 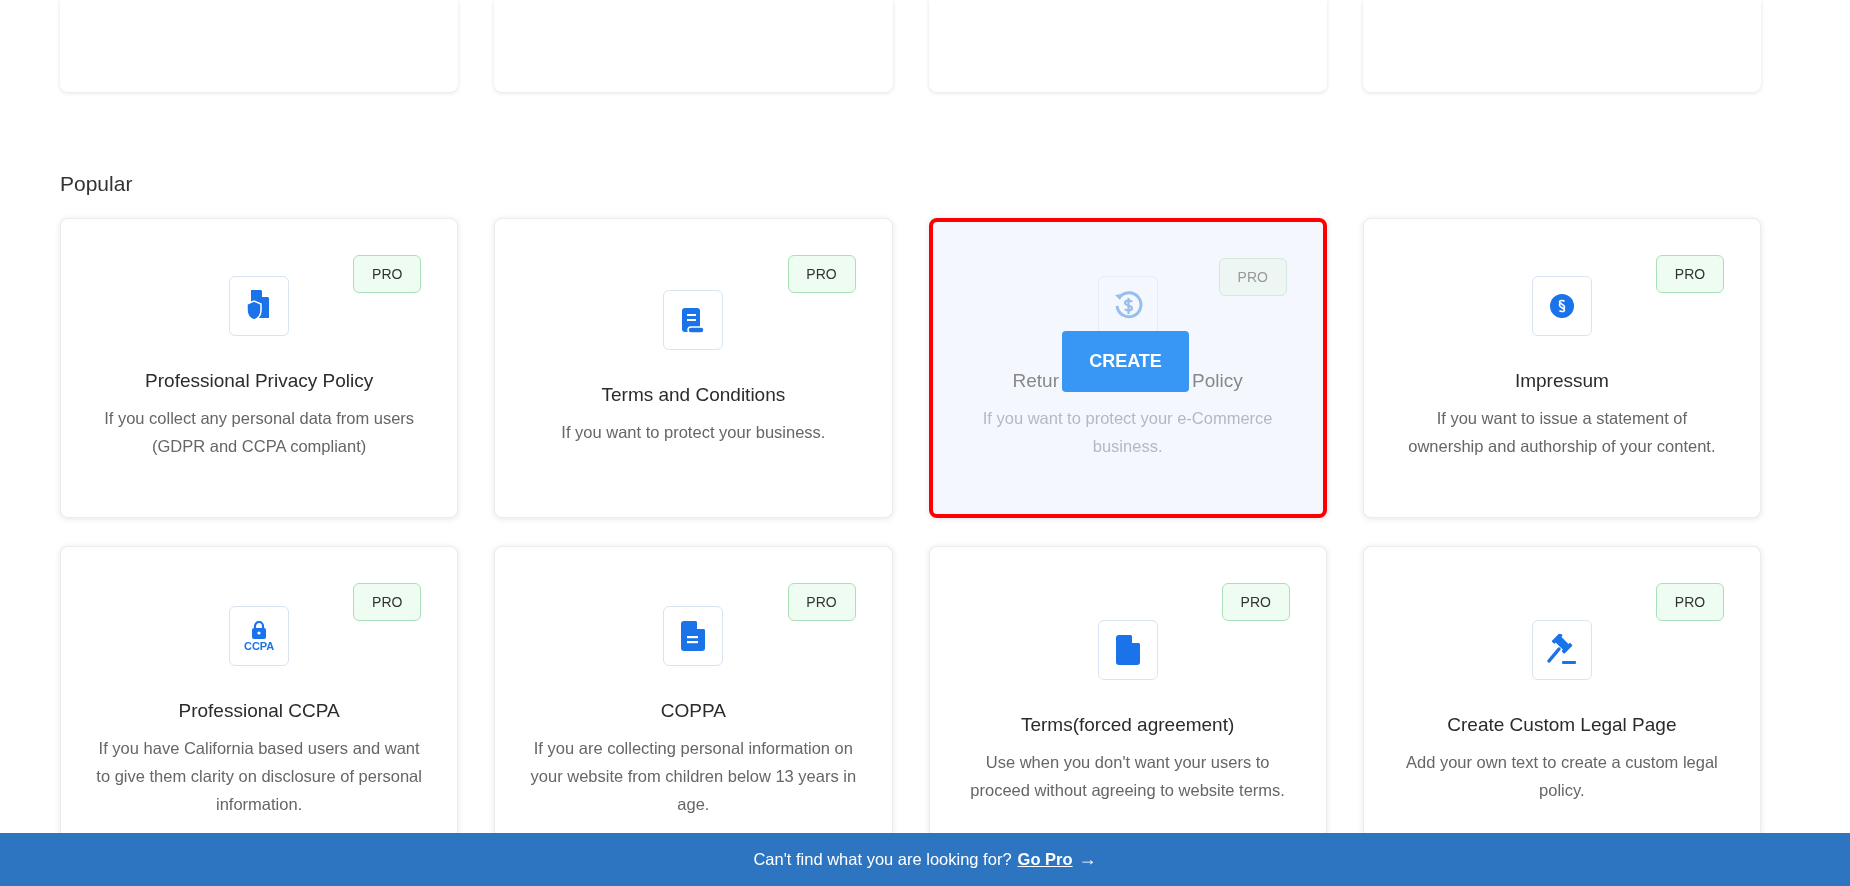 What do you see at coordinates (882, 859) in the screenshot?
I see `footer-text: Can't find what you are looking for?` at bounding box center [882, 859].